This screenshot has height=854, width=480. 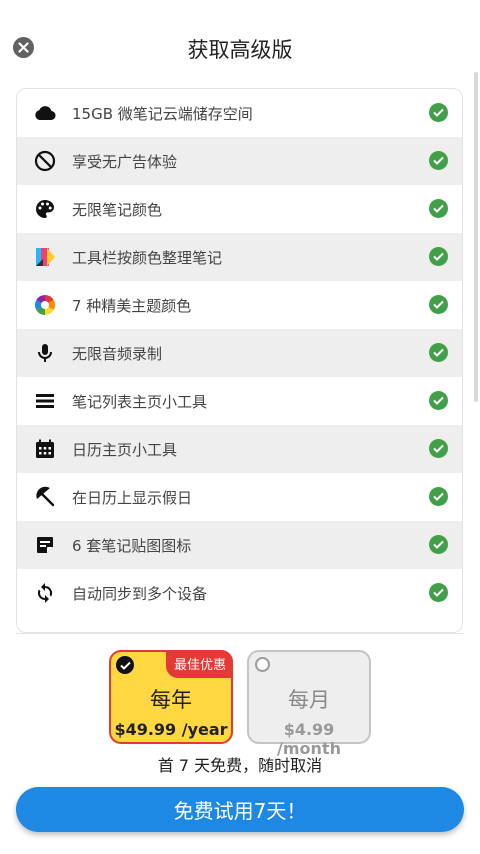 I want to click on feature-row-list-widget: 笔记列表主页小工具, so click(x=239, y=401).